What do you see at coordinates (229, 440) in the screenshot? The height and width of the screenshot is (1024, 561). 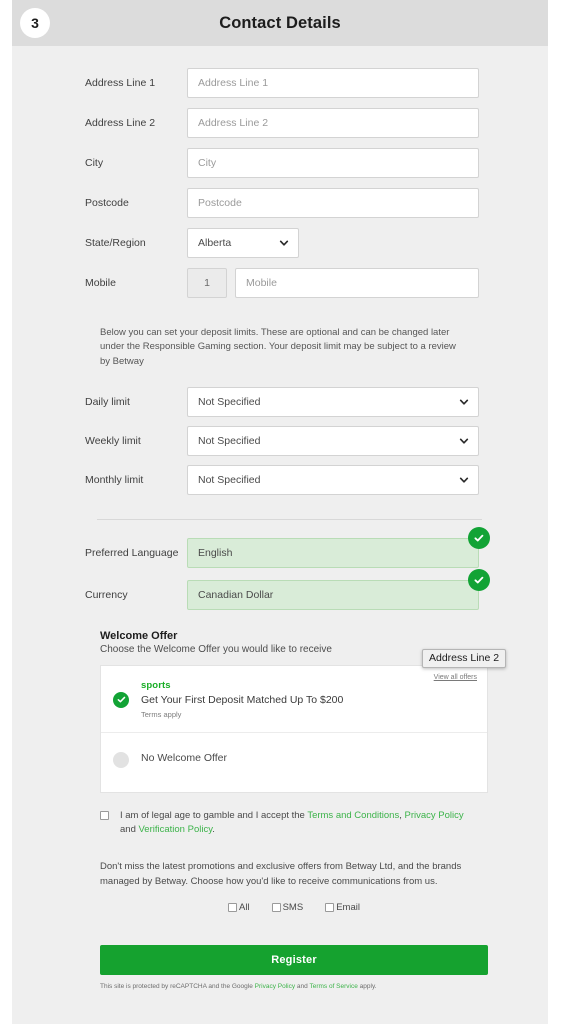 I see `weekly-limit-value: Not Specified` at bounding box center [229, 440].